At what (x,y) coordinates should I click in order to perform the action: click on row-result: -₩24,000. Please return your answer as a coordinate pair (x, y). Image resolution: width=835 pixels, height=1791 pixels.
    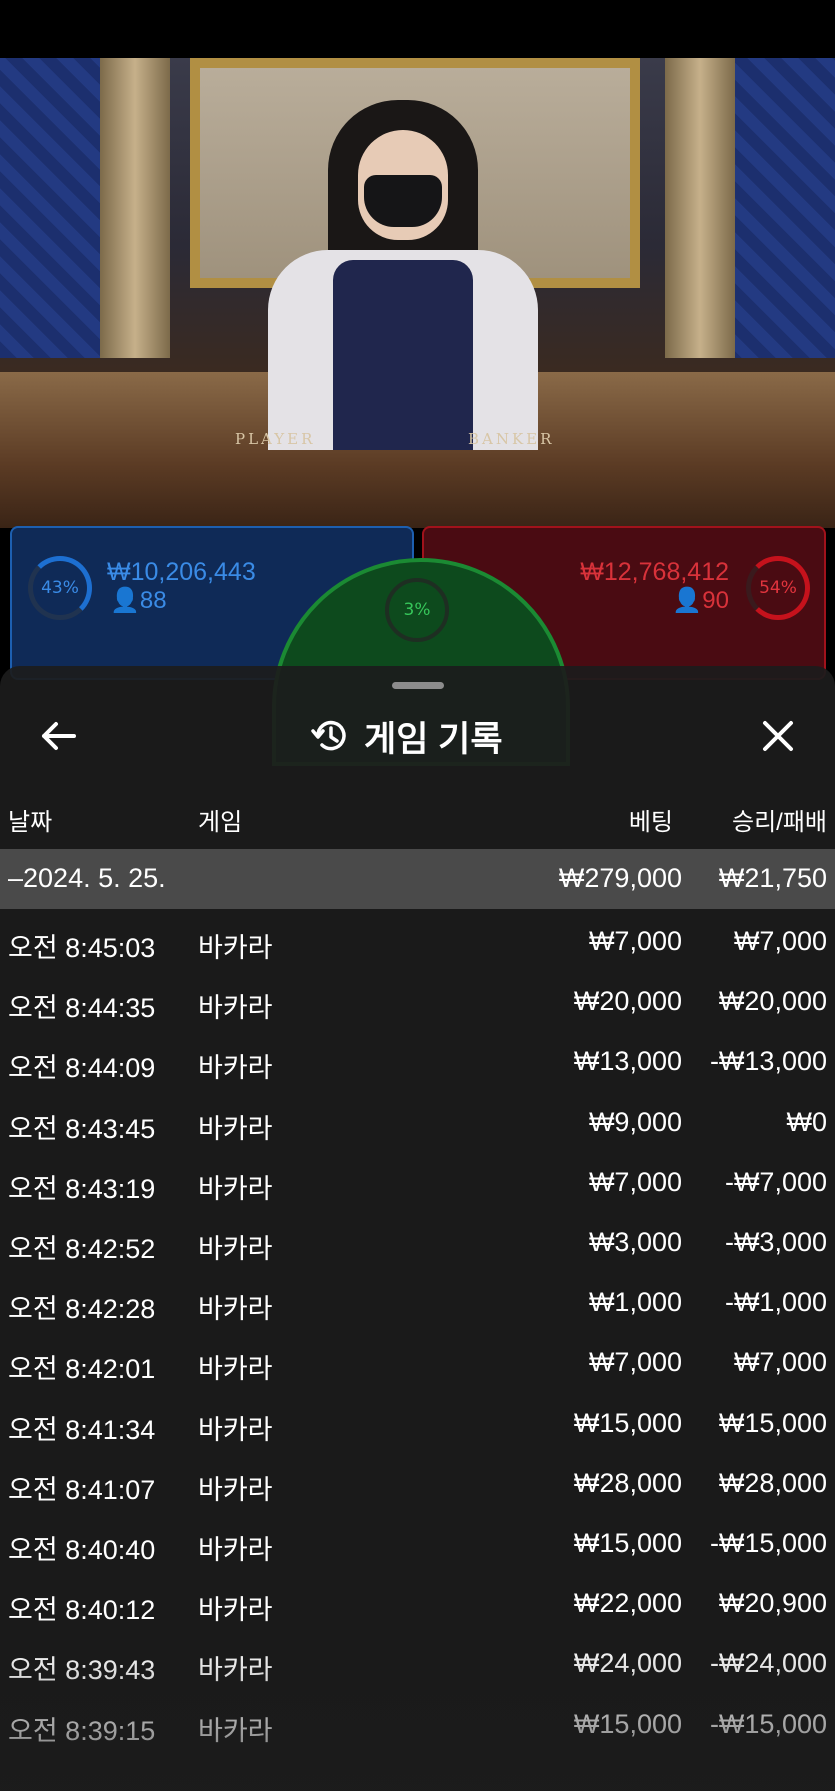
    Looking at the image, I should click on (768, 1663).